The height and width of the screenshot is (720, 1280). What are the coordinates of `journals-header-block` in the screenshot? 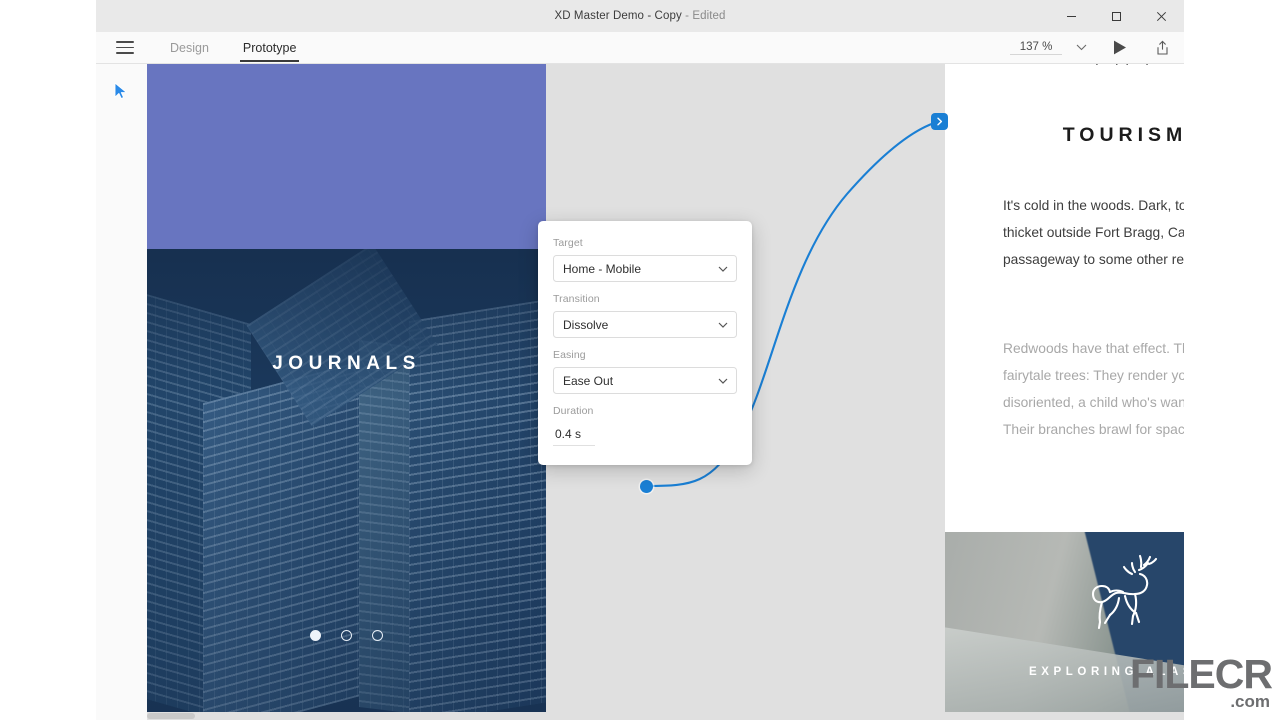 It's located at (346, 156).